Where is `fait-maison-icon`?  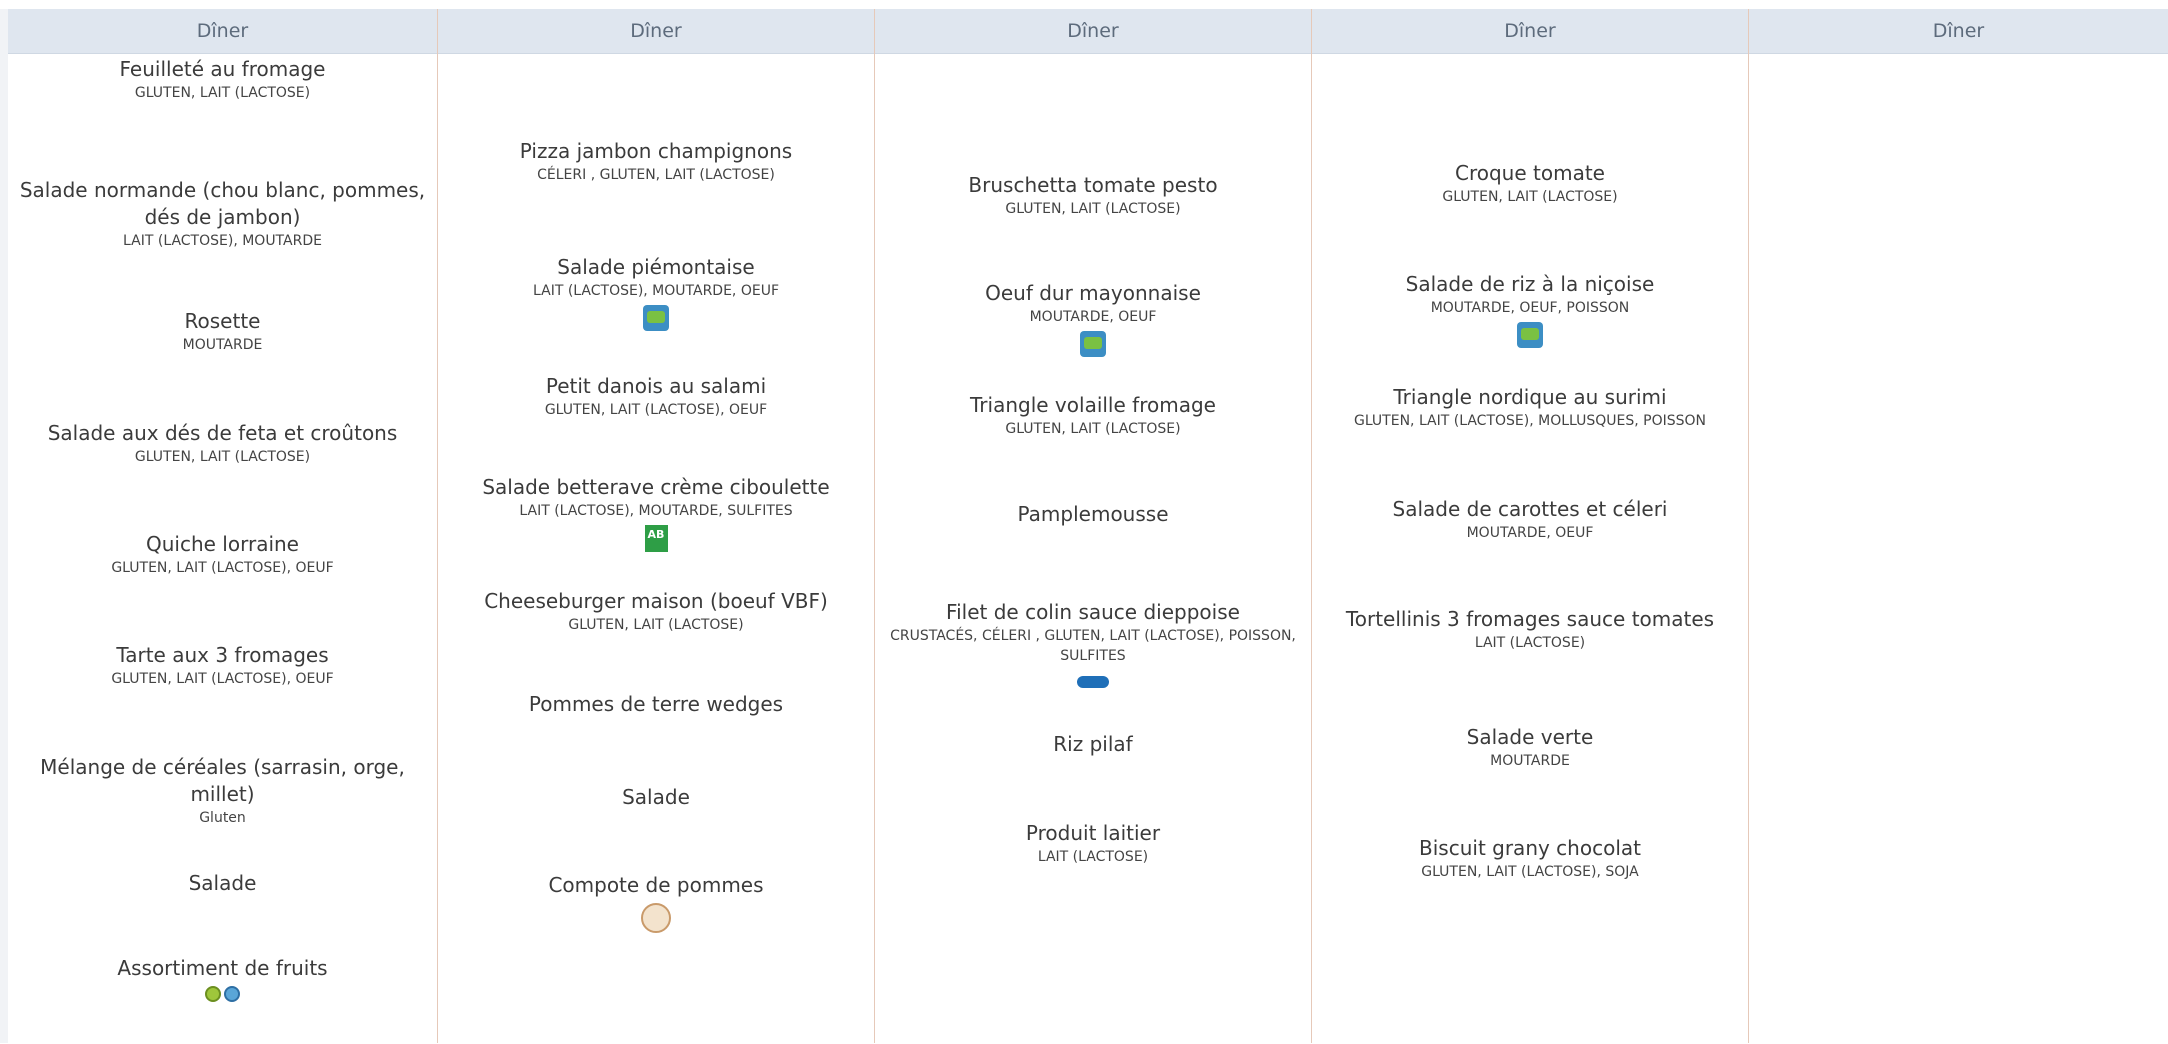
fait-maison-icon is located at coordinates (656, 918).